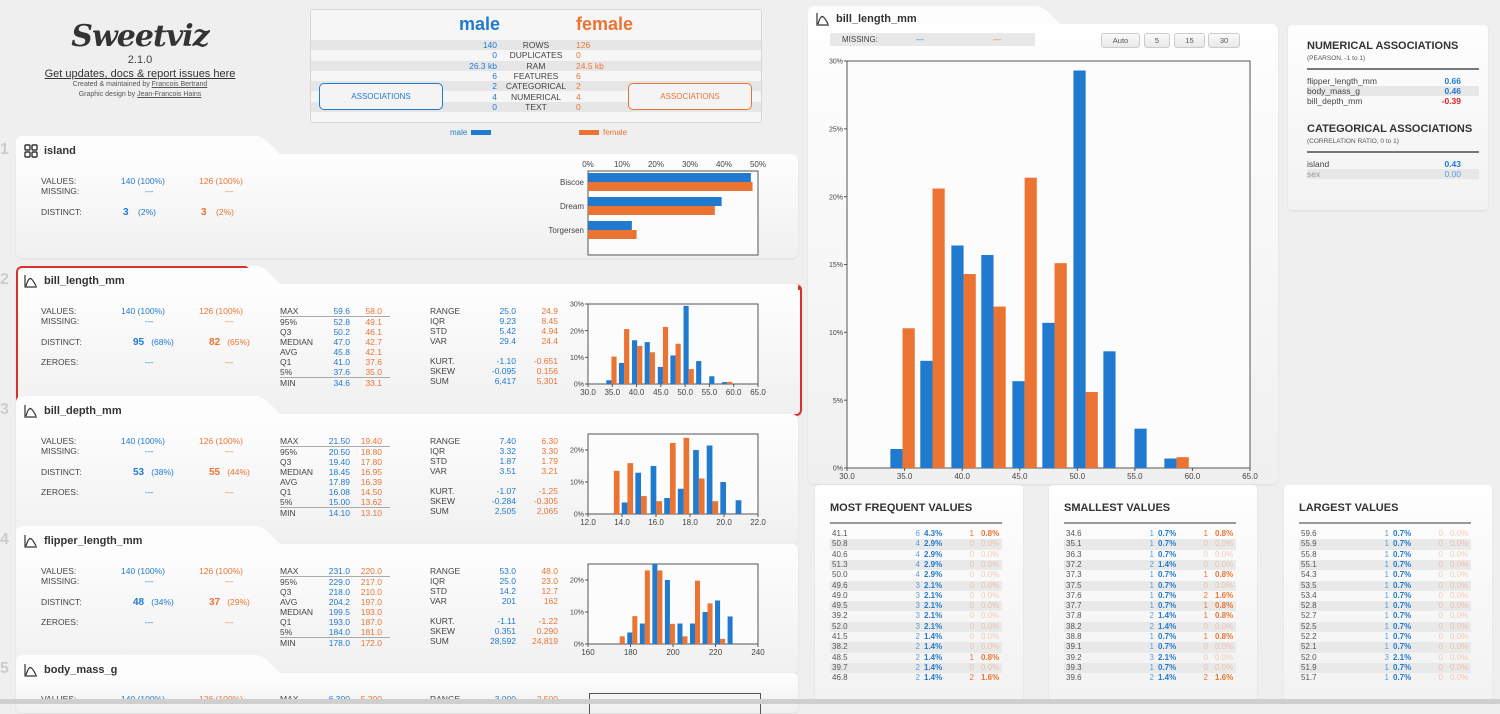  I want to click on table-row: 52.0 3 2.1% 0 0.0%, so click(1385, 658).